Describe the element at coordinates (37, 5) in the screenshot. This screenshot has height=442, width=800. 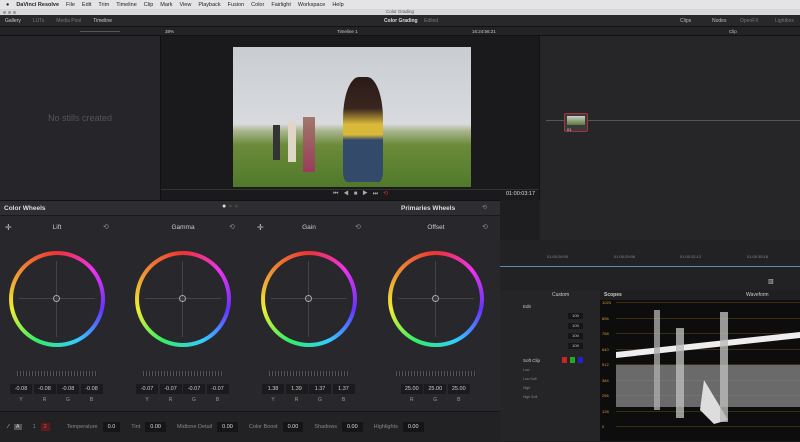
I see `menu-app: DaVinci Resolve` at that location.